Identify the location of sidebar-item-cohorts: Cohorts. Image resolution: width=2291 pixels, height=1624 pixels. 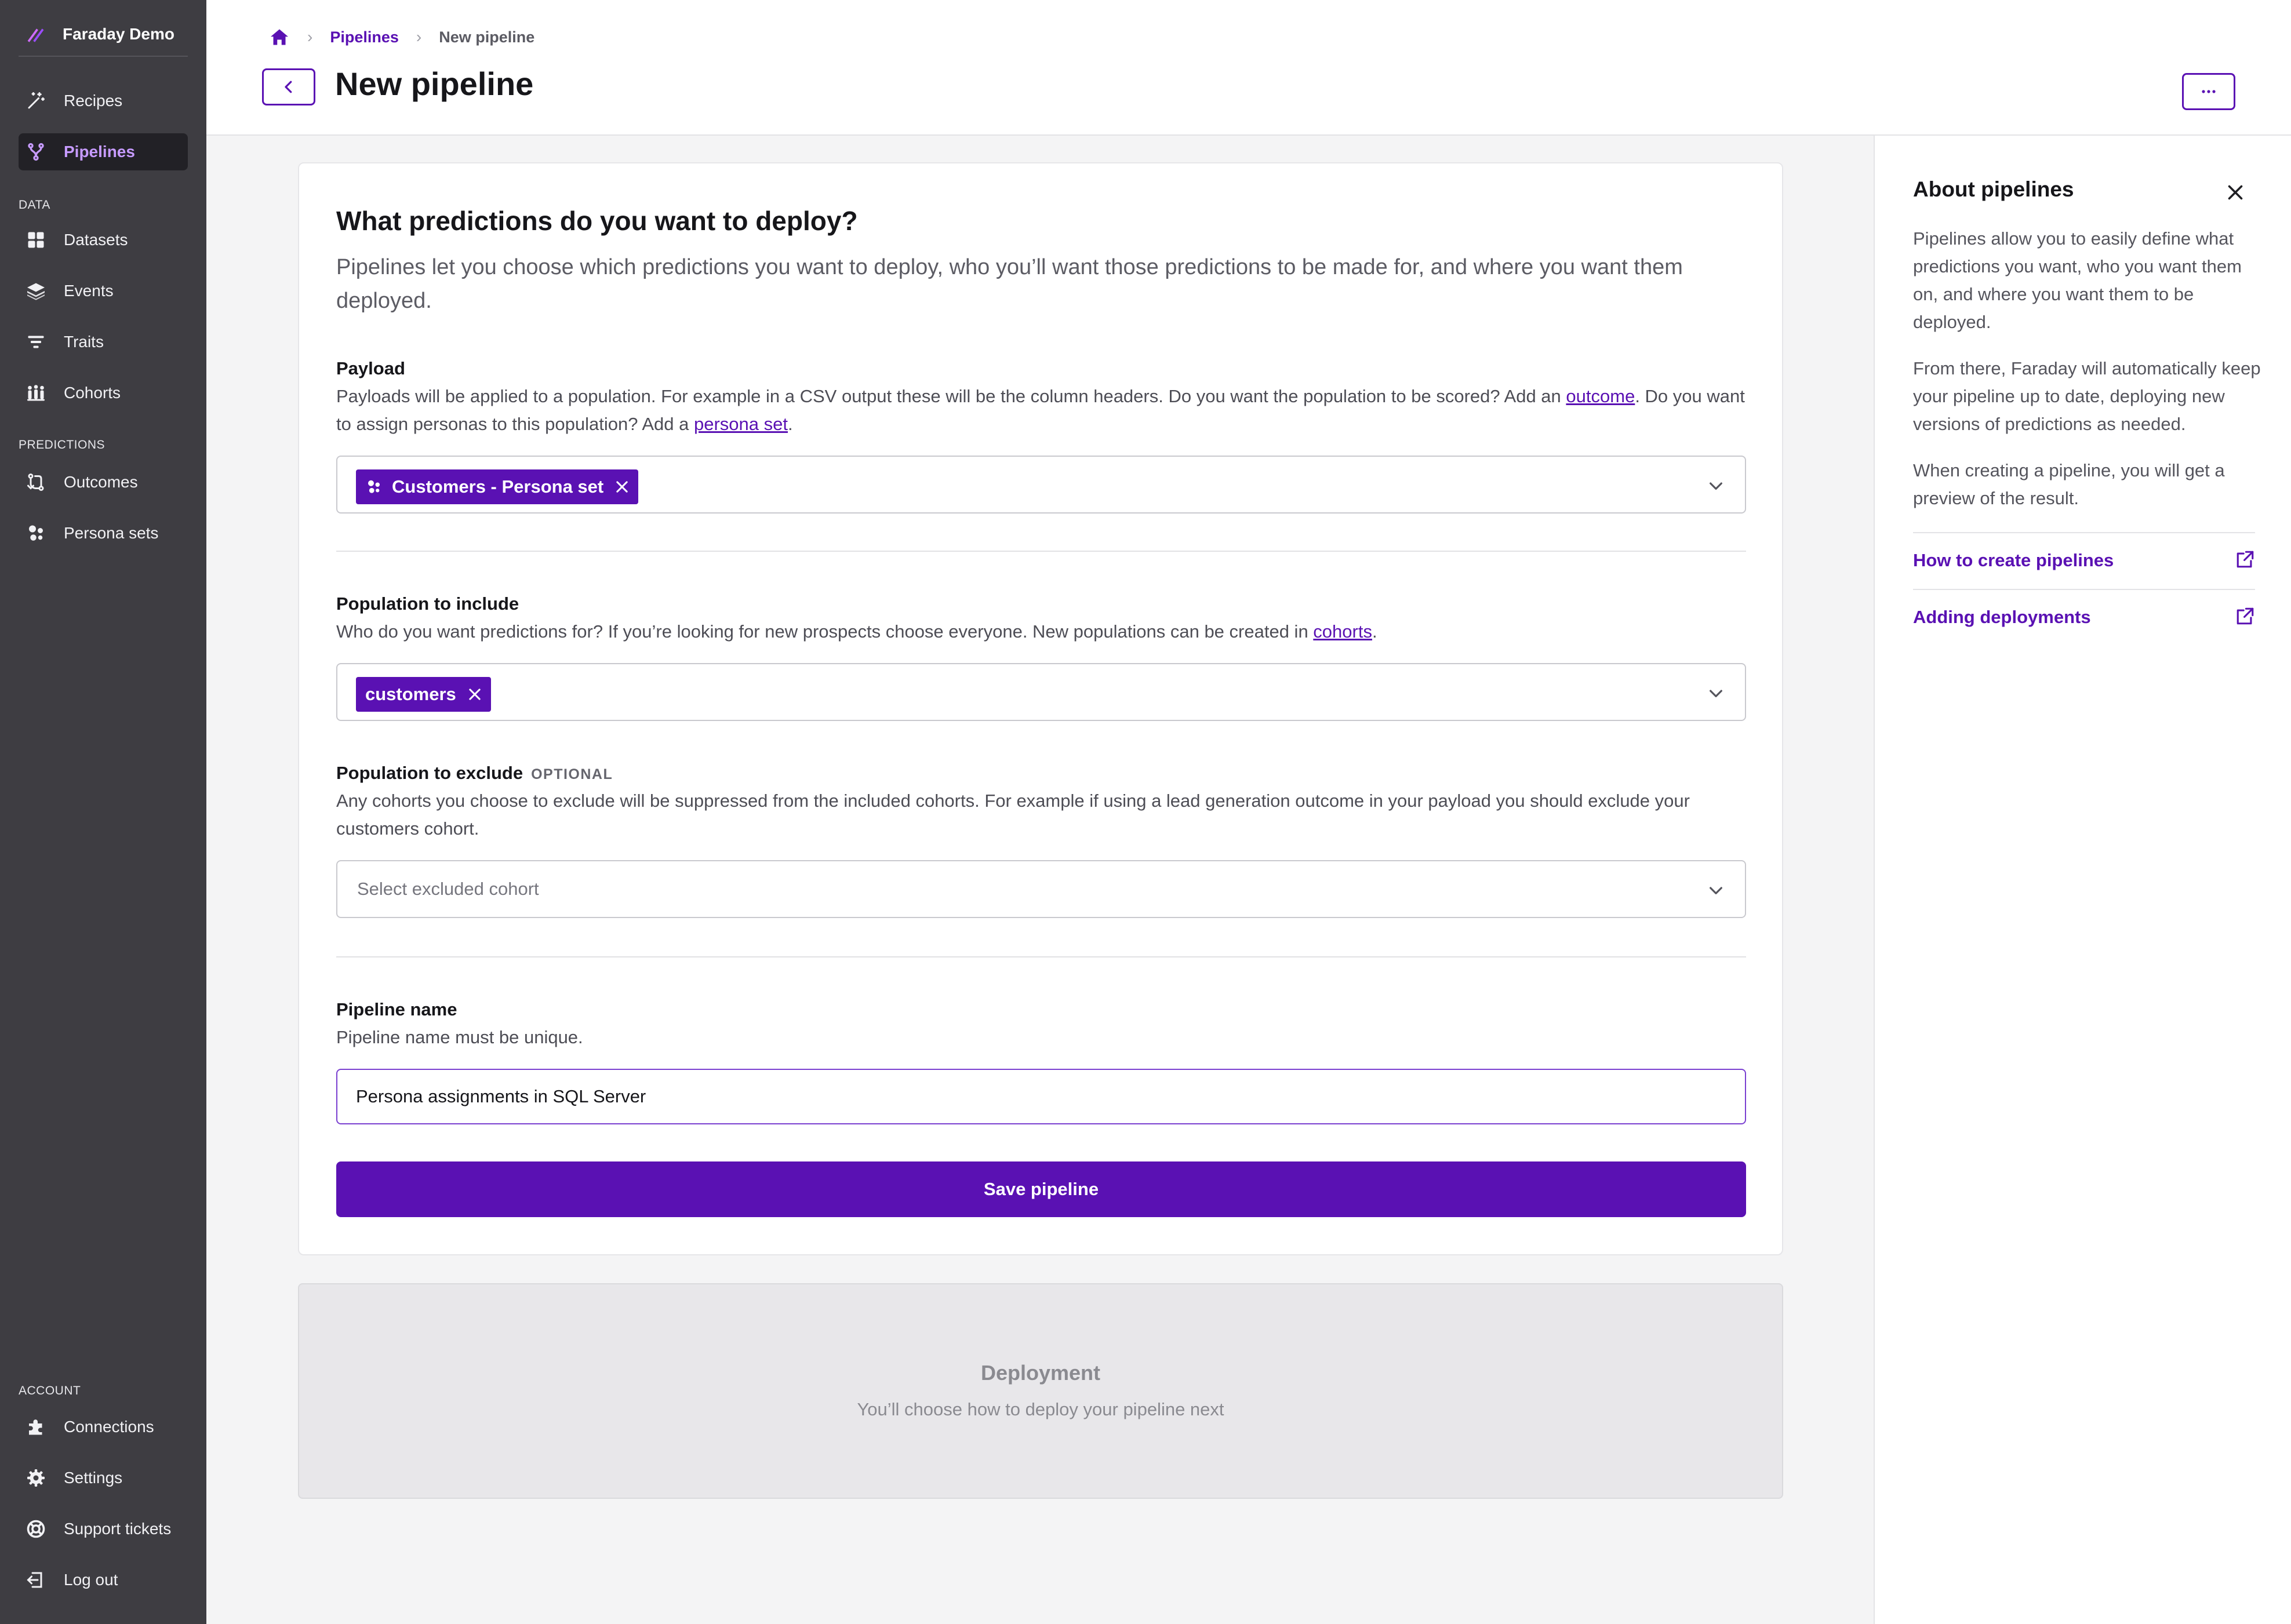
(103, 393).